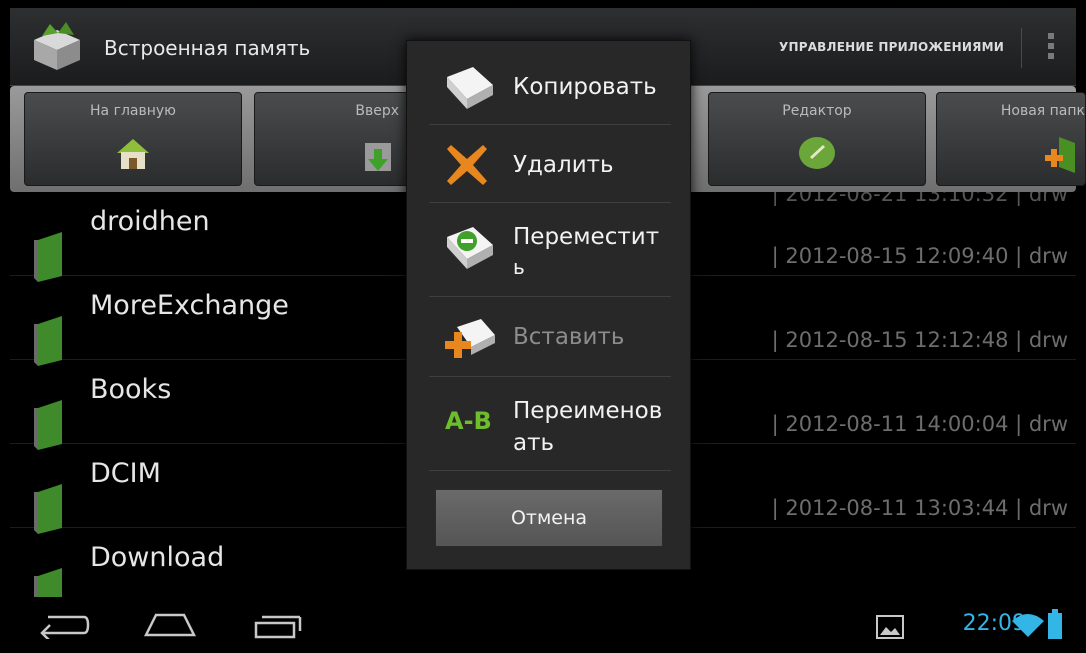 Image resolution: width=1086 pixels, height=653 pixels. What do you see at coordinates (1028, 627) in the screenshot?
I see `wifi-icon` at bounding box center [1028, 627].